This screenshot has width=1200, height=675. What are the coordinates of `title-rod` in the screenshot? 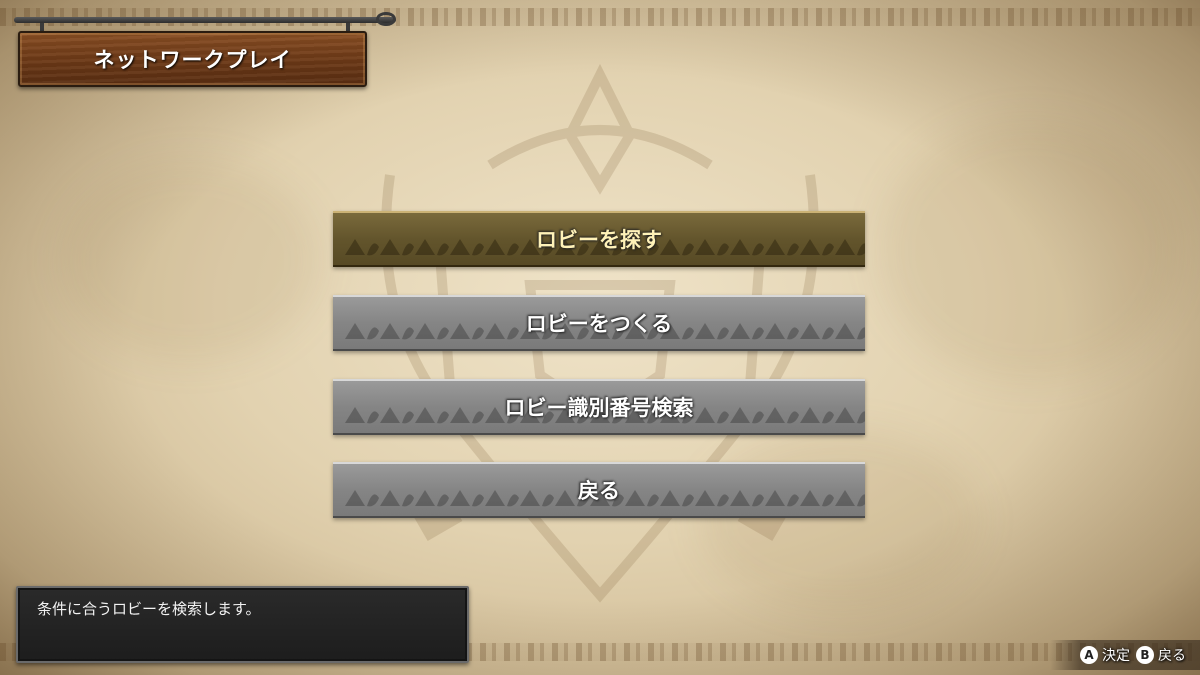 It's located at (205, 20).